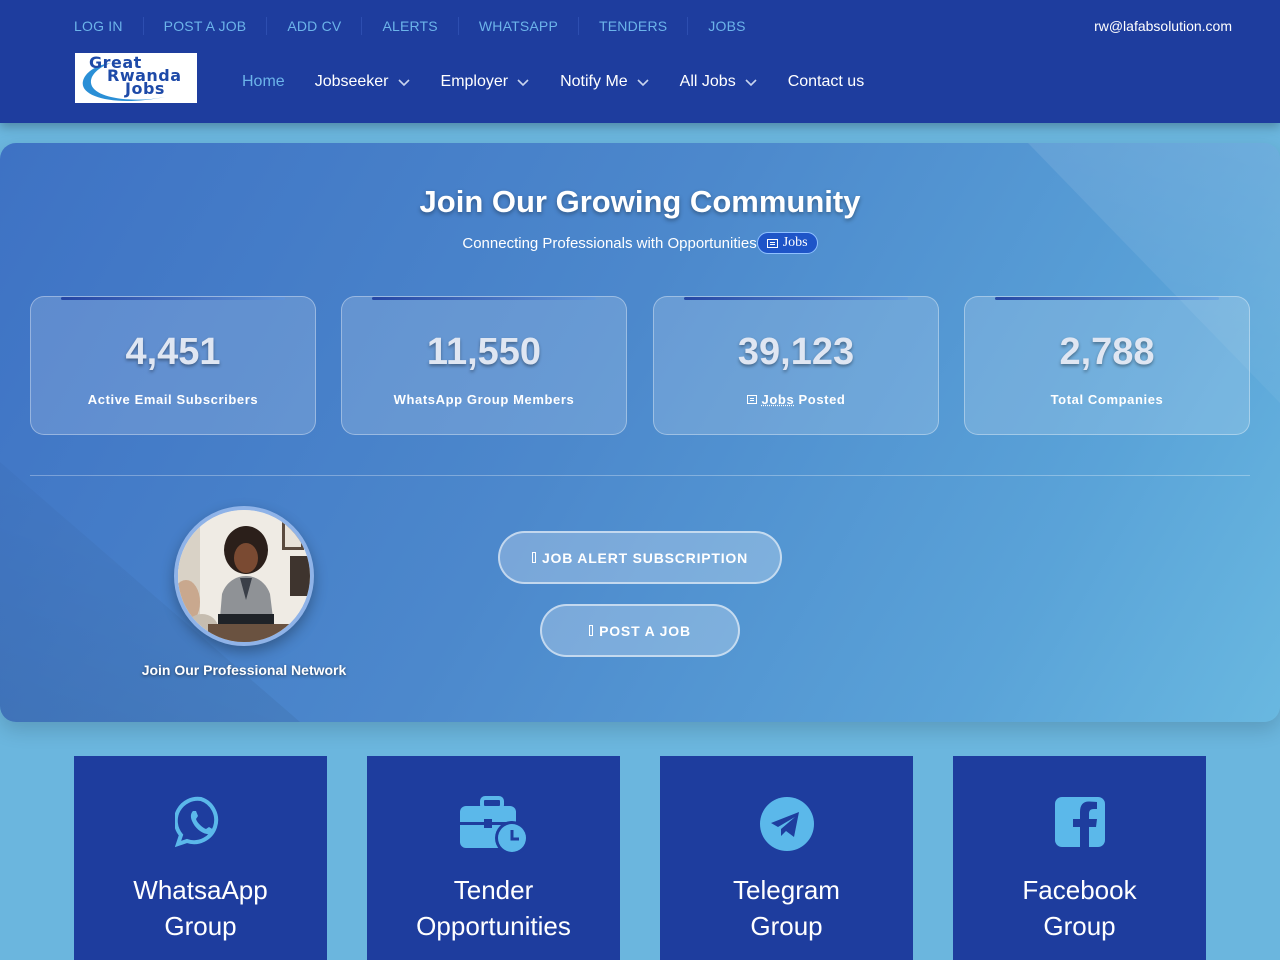 Image resolution: width=1280 pixels, height=960 pixels. Describe the element at coordinates (1079, 890) in the screenshot. I see `card-title-line1: Facebook` at that location.